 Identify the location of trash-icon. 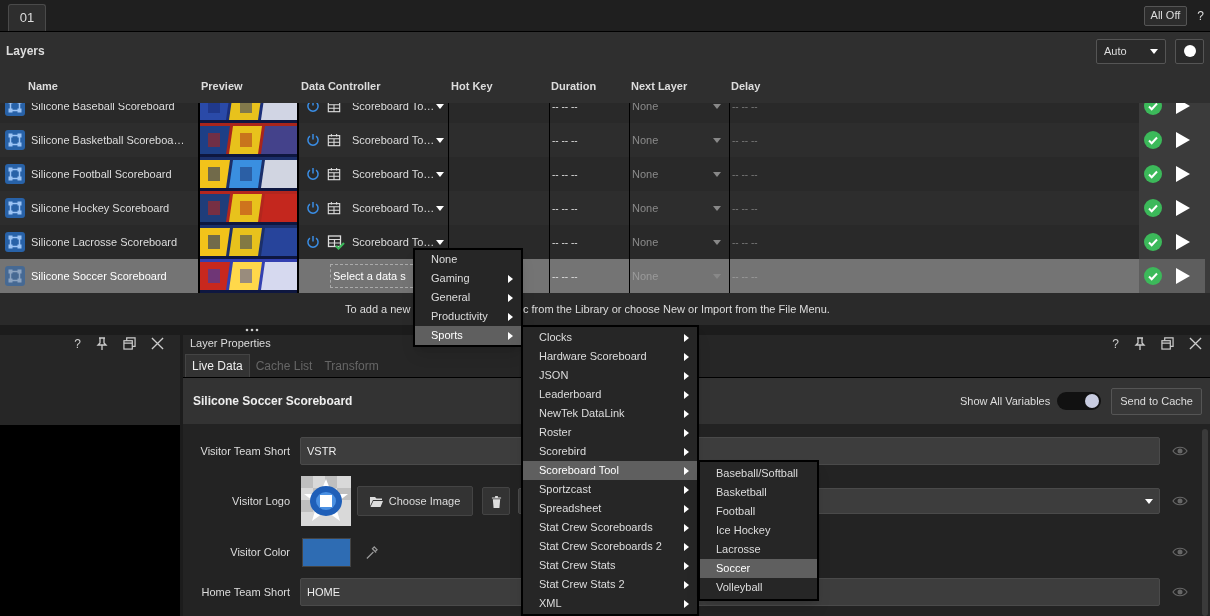
(496, 501).